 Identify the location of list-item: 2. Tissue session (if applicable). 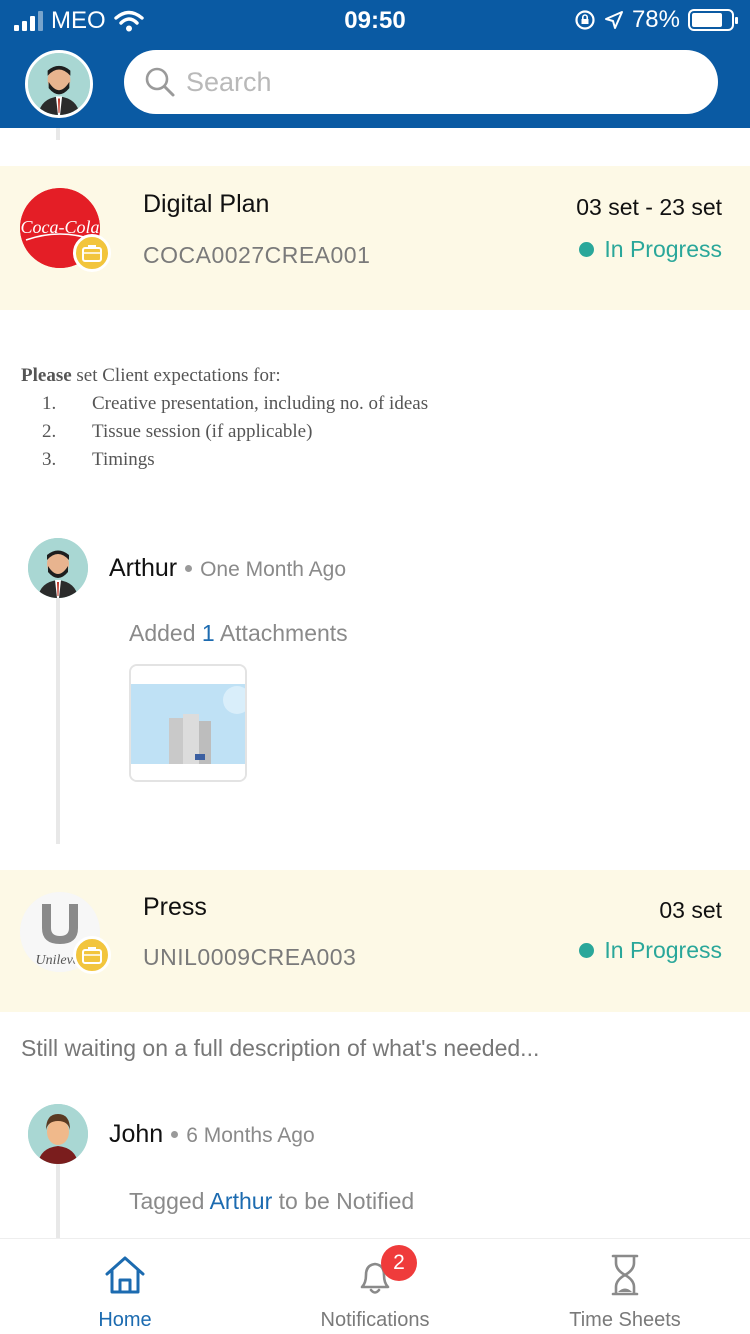
(224, 432).